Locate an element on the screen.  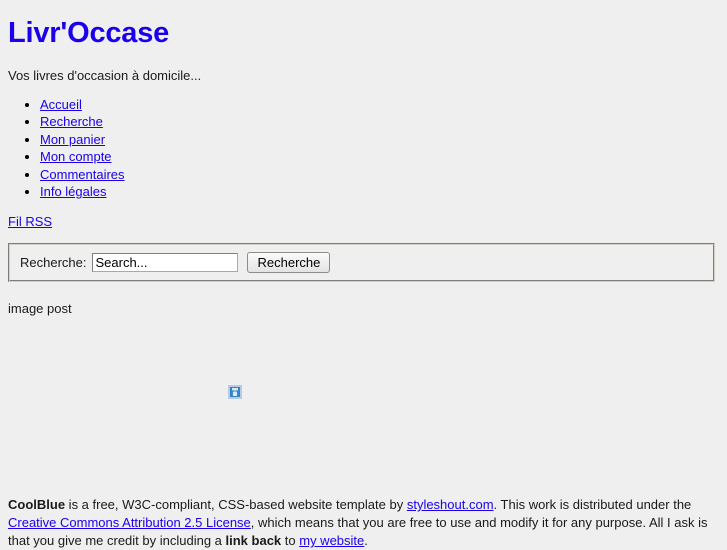
page-title: Livr'Occase is located at coordinates (89, 33).